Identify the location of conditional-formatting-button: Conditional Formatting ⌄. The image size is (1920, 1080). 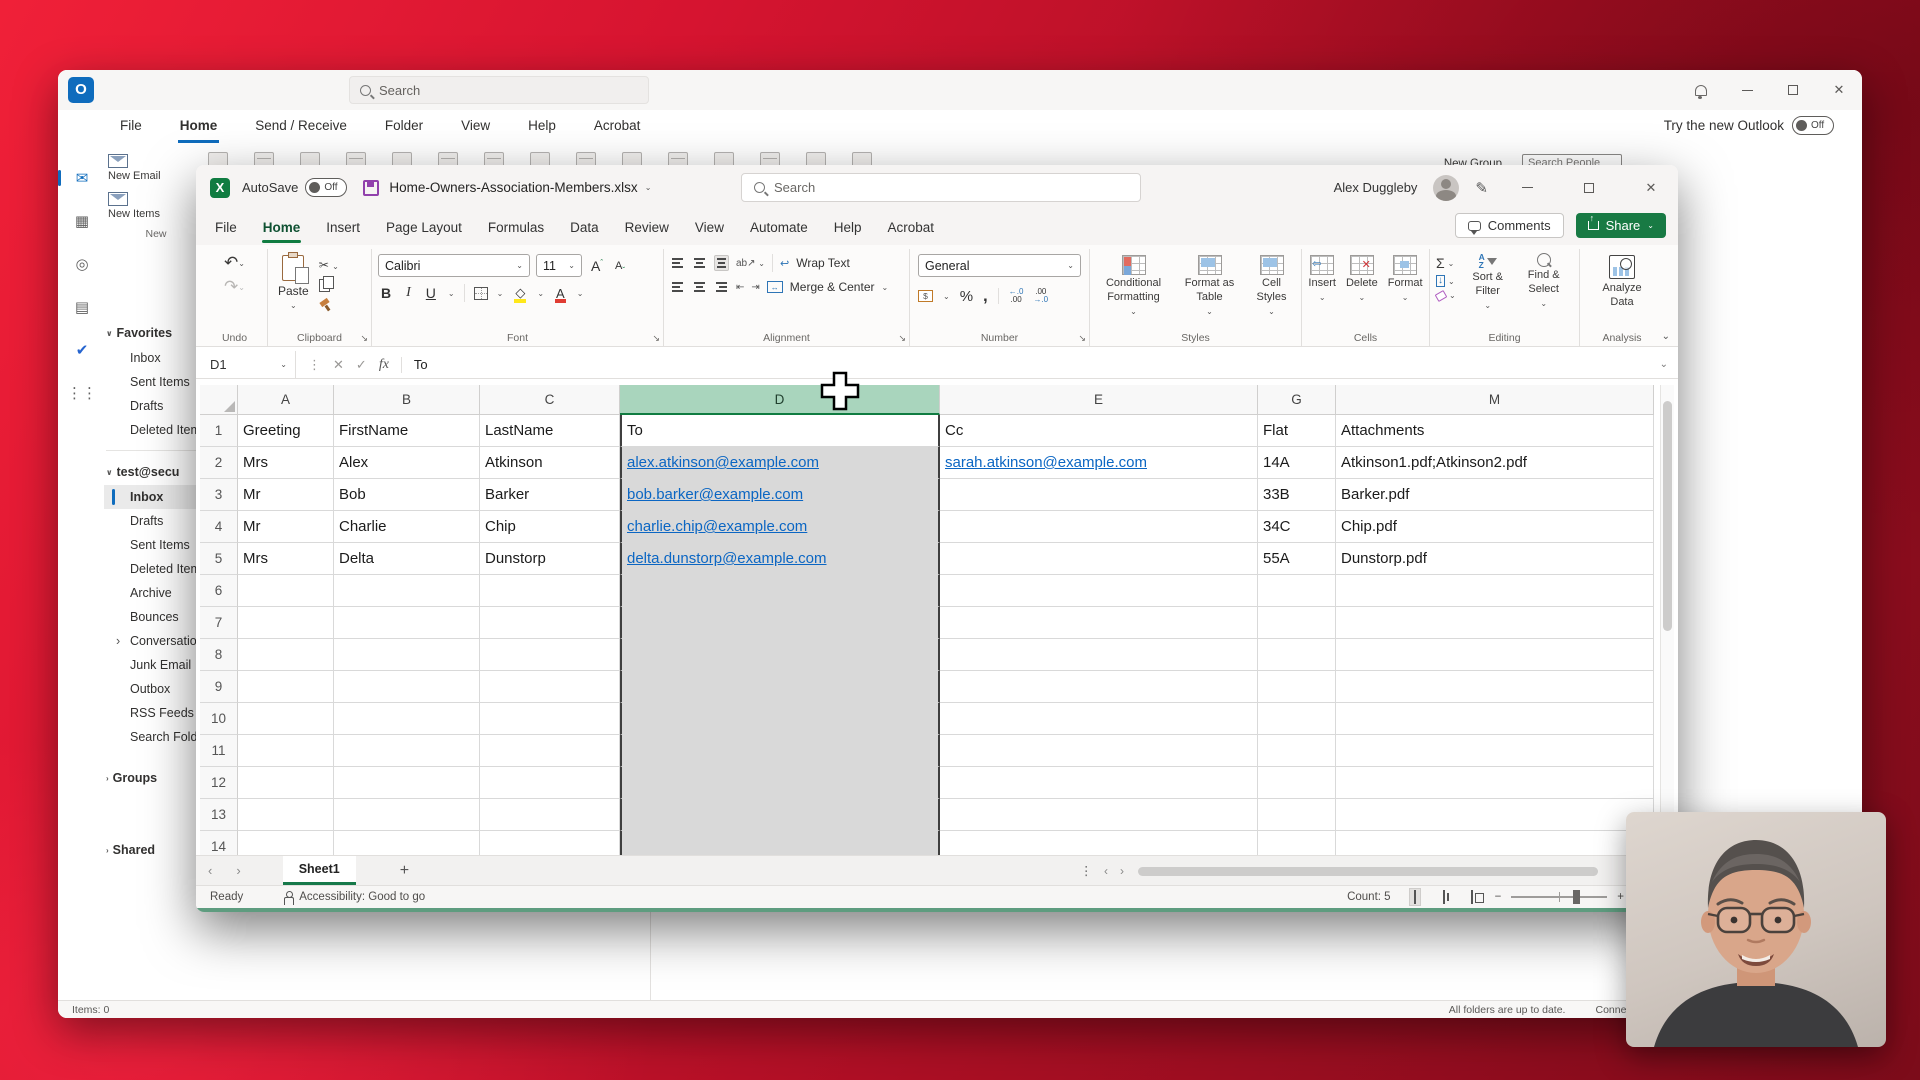
(1134, 285).